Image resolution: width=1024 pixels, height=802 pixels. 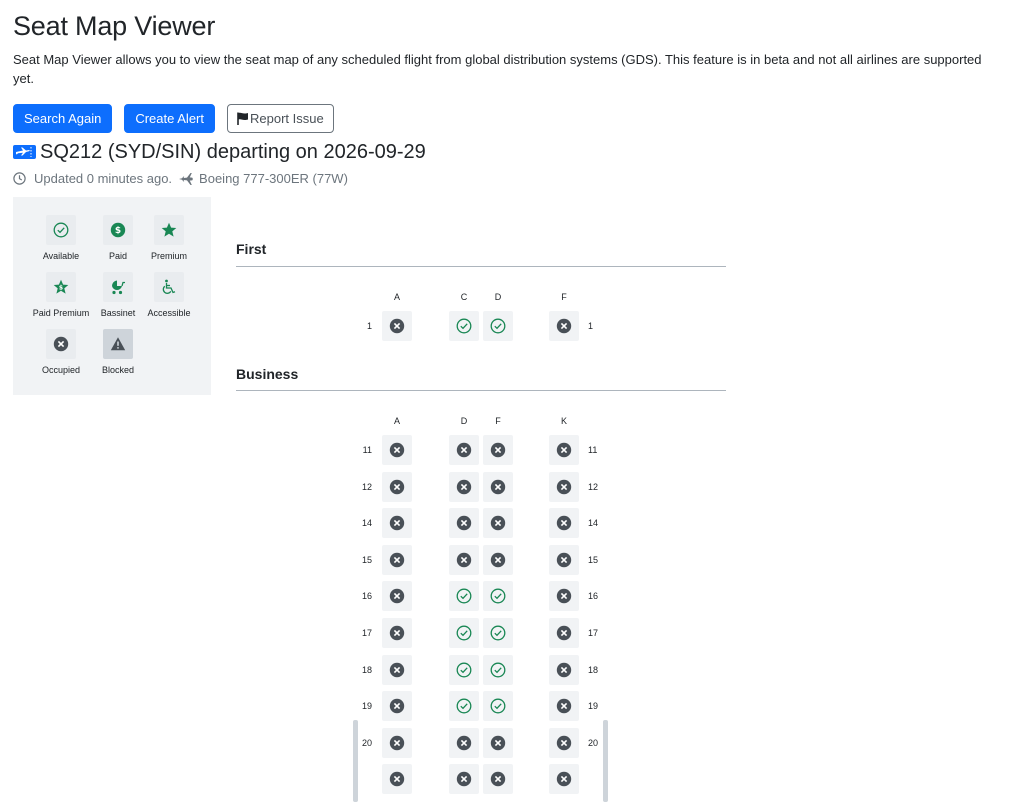 I want to click on seat-K-occupied, so click(x=564, y=779).